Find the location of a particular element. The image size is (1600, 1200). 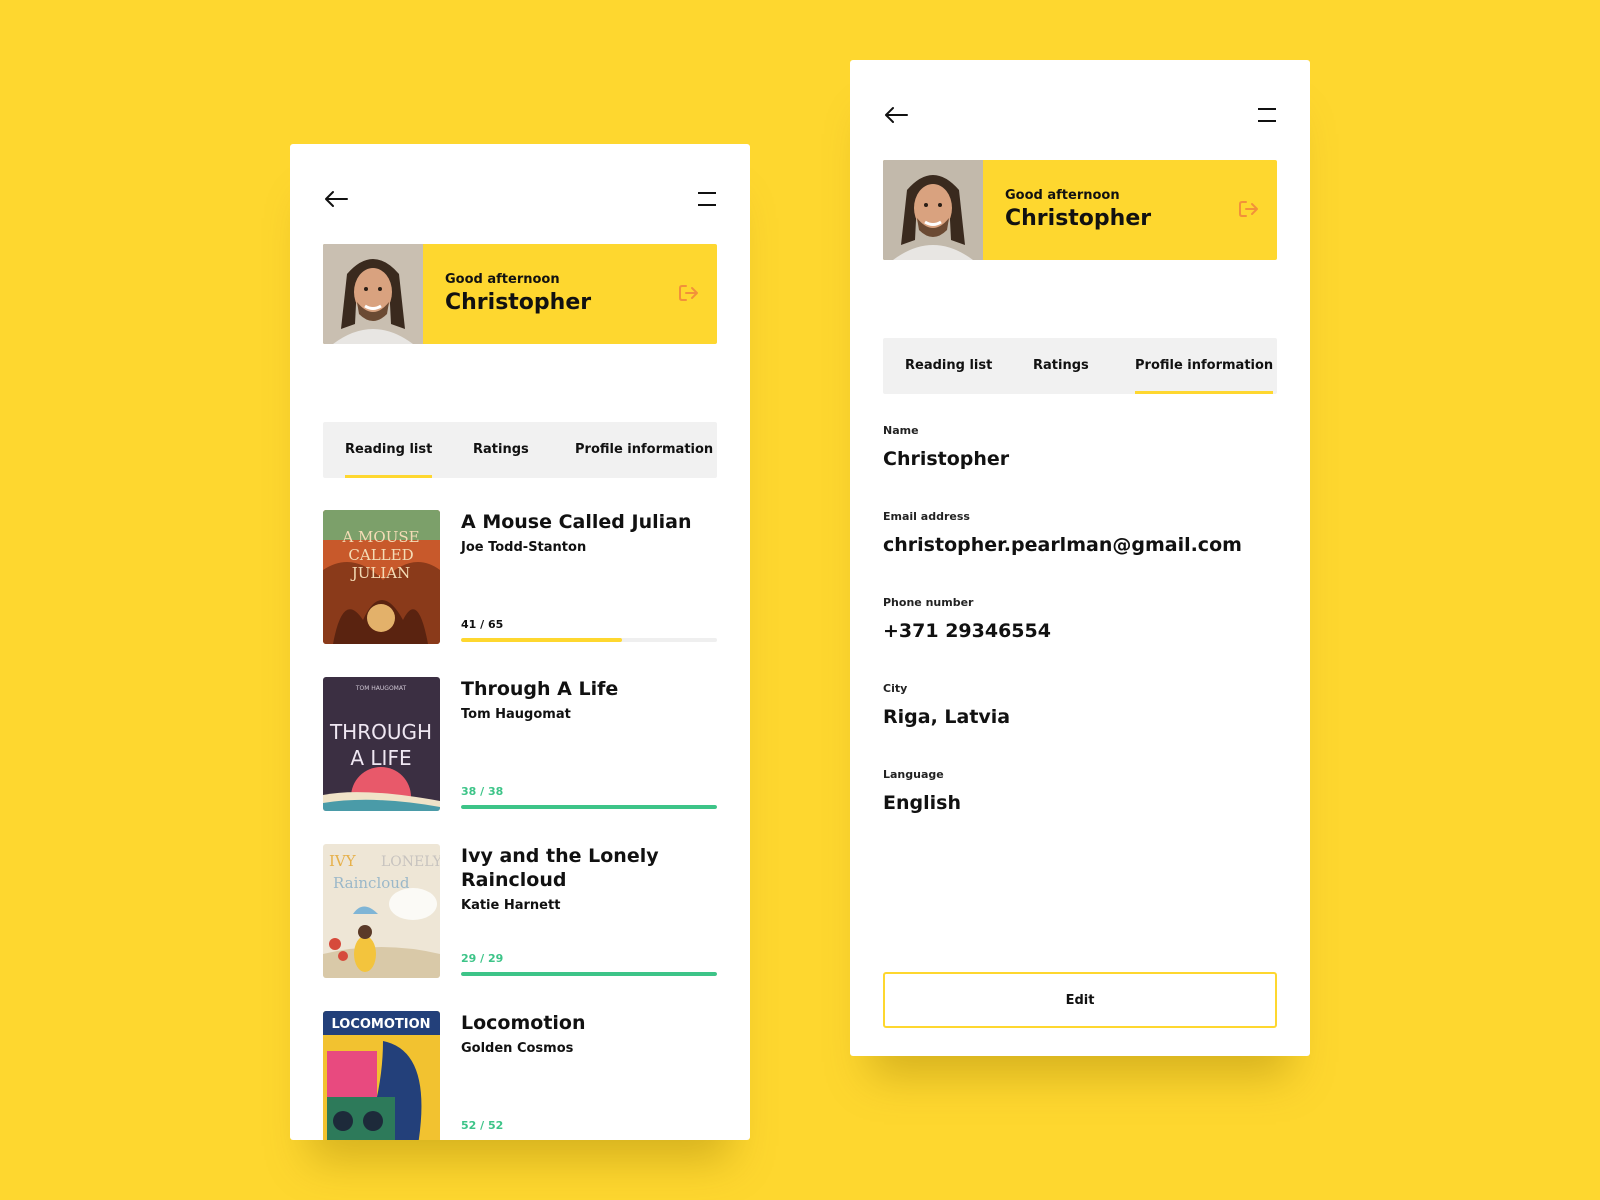

city-label: City is located at coordinates (895, 688).